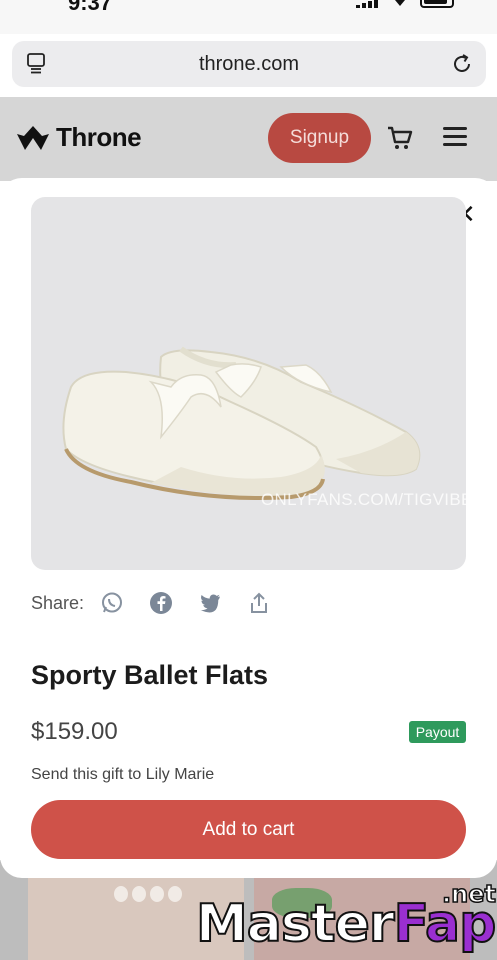 The image size is (497, 960). I want to click on signup-button: Signup, so click(319, 138).